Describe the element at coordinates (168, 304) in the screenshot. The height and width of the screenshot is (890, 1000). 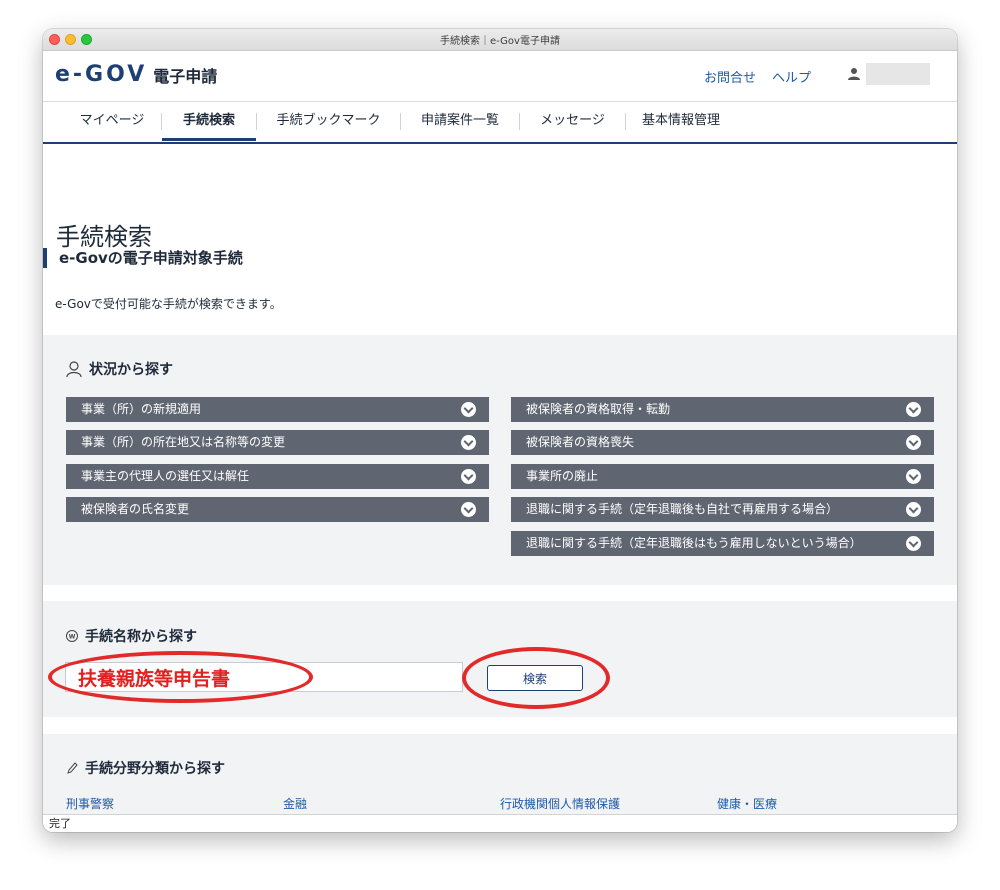
I see `section-description: e-Govで受付可能な手続が検索できます。` at that location.